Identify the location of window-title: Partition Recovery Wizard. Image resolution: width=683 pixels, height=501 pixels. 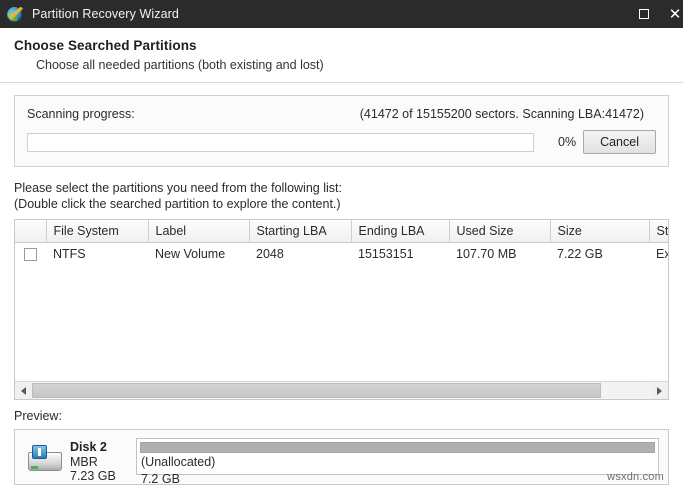
(105, 14).